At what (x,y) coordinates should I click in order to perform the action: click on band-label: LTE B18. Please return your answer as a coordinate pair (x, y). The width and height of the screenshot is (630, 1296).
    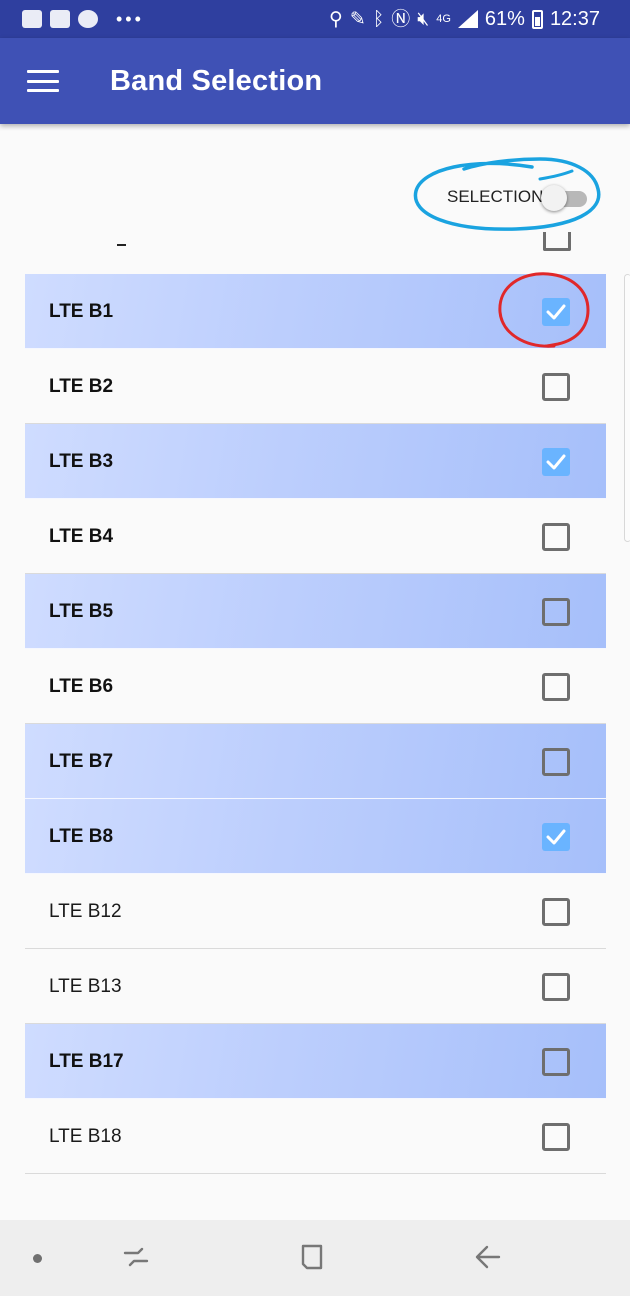
    Looking at the image, I should click on (85, 1136).